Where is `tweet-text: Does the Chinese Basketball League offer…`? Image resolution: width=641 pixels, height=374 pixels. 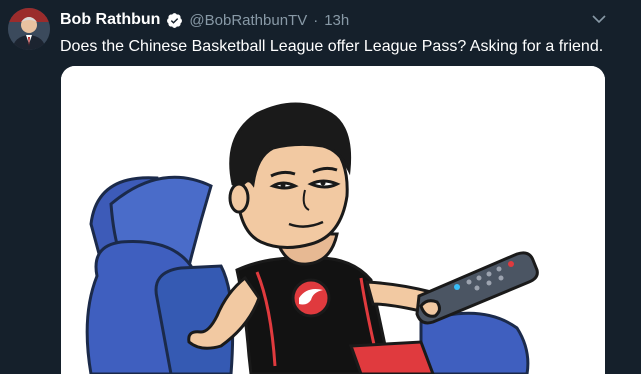
tweet-text: Does the Chinese Basketball League offer… is located at coordinates (332, 46).